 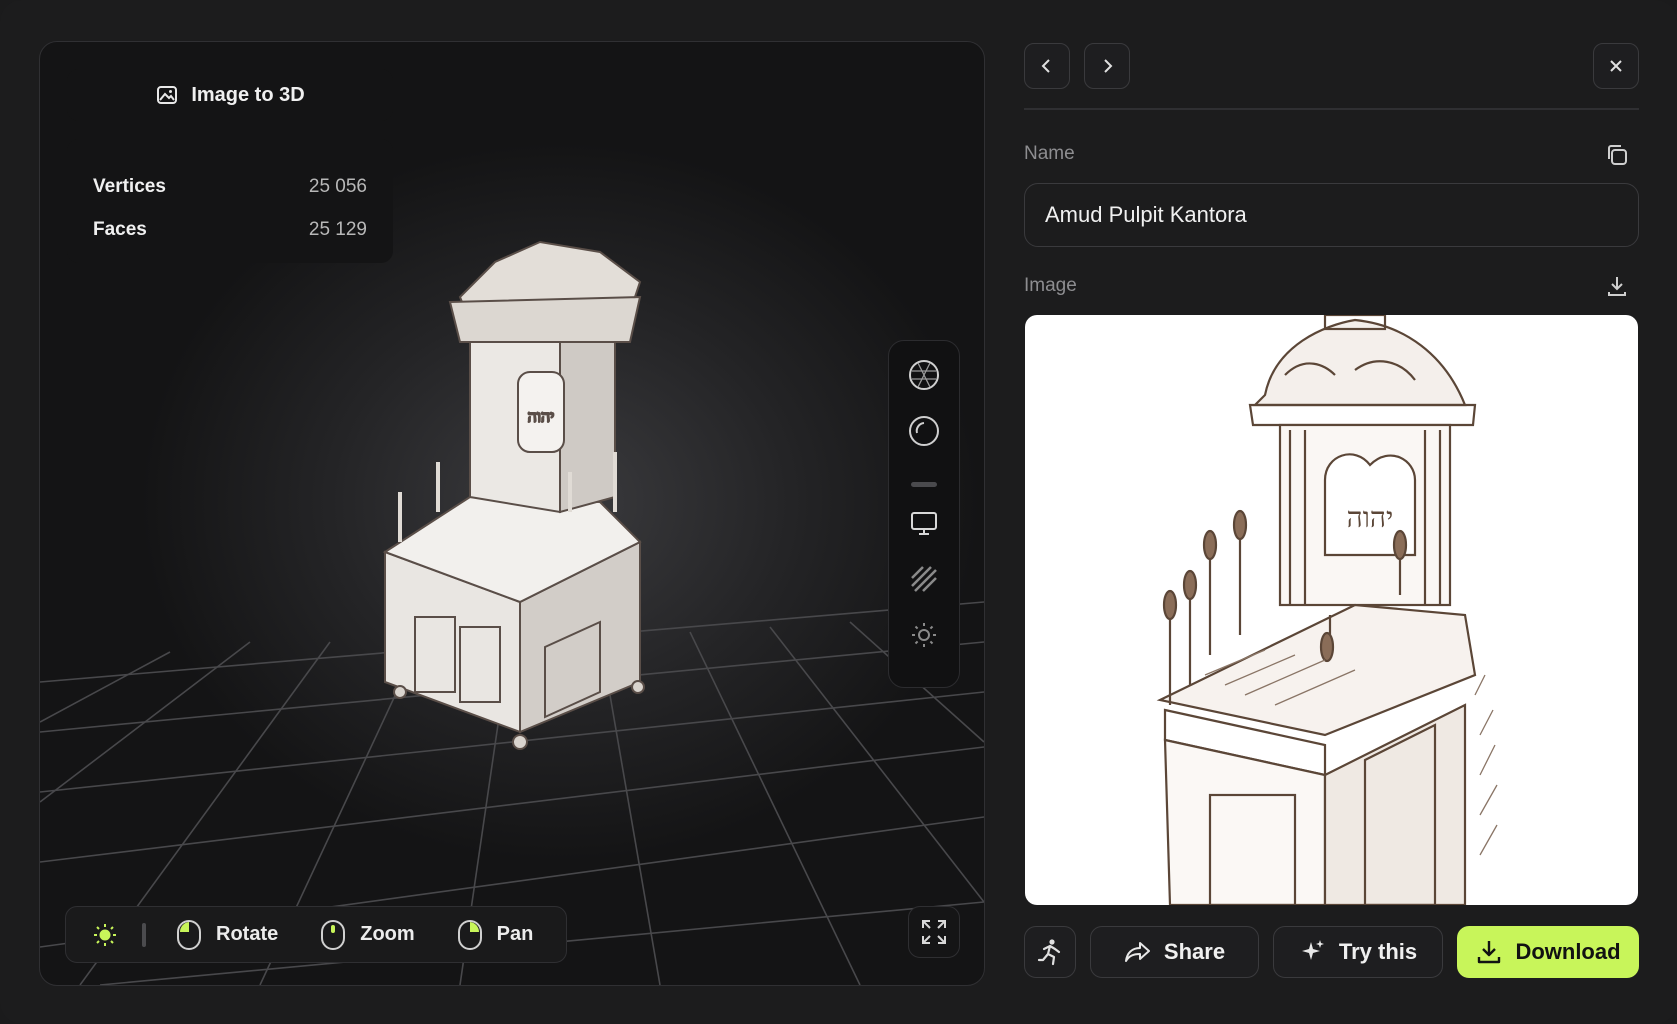 I want to click on try-this-button: Try this, so click(x=1358, y=952).